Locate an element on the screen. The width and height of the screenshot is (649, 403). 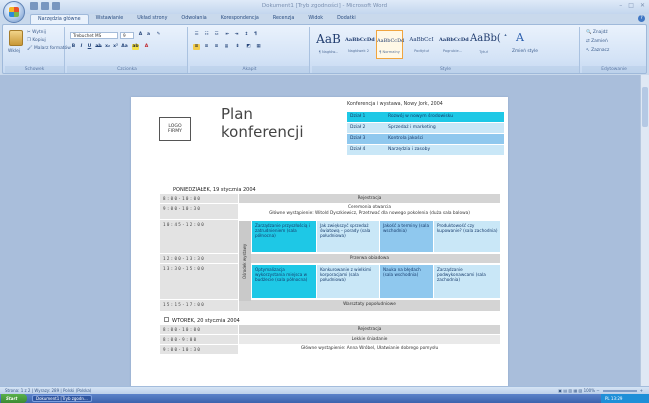
office-button is located at coordinates (14, 12).